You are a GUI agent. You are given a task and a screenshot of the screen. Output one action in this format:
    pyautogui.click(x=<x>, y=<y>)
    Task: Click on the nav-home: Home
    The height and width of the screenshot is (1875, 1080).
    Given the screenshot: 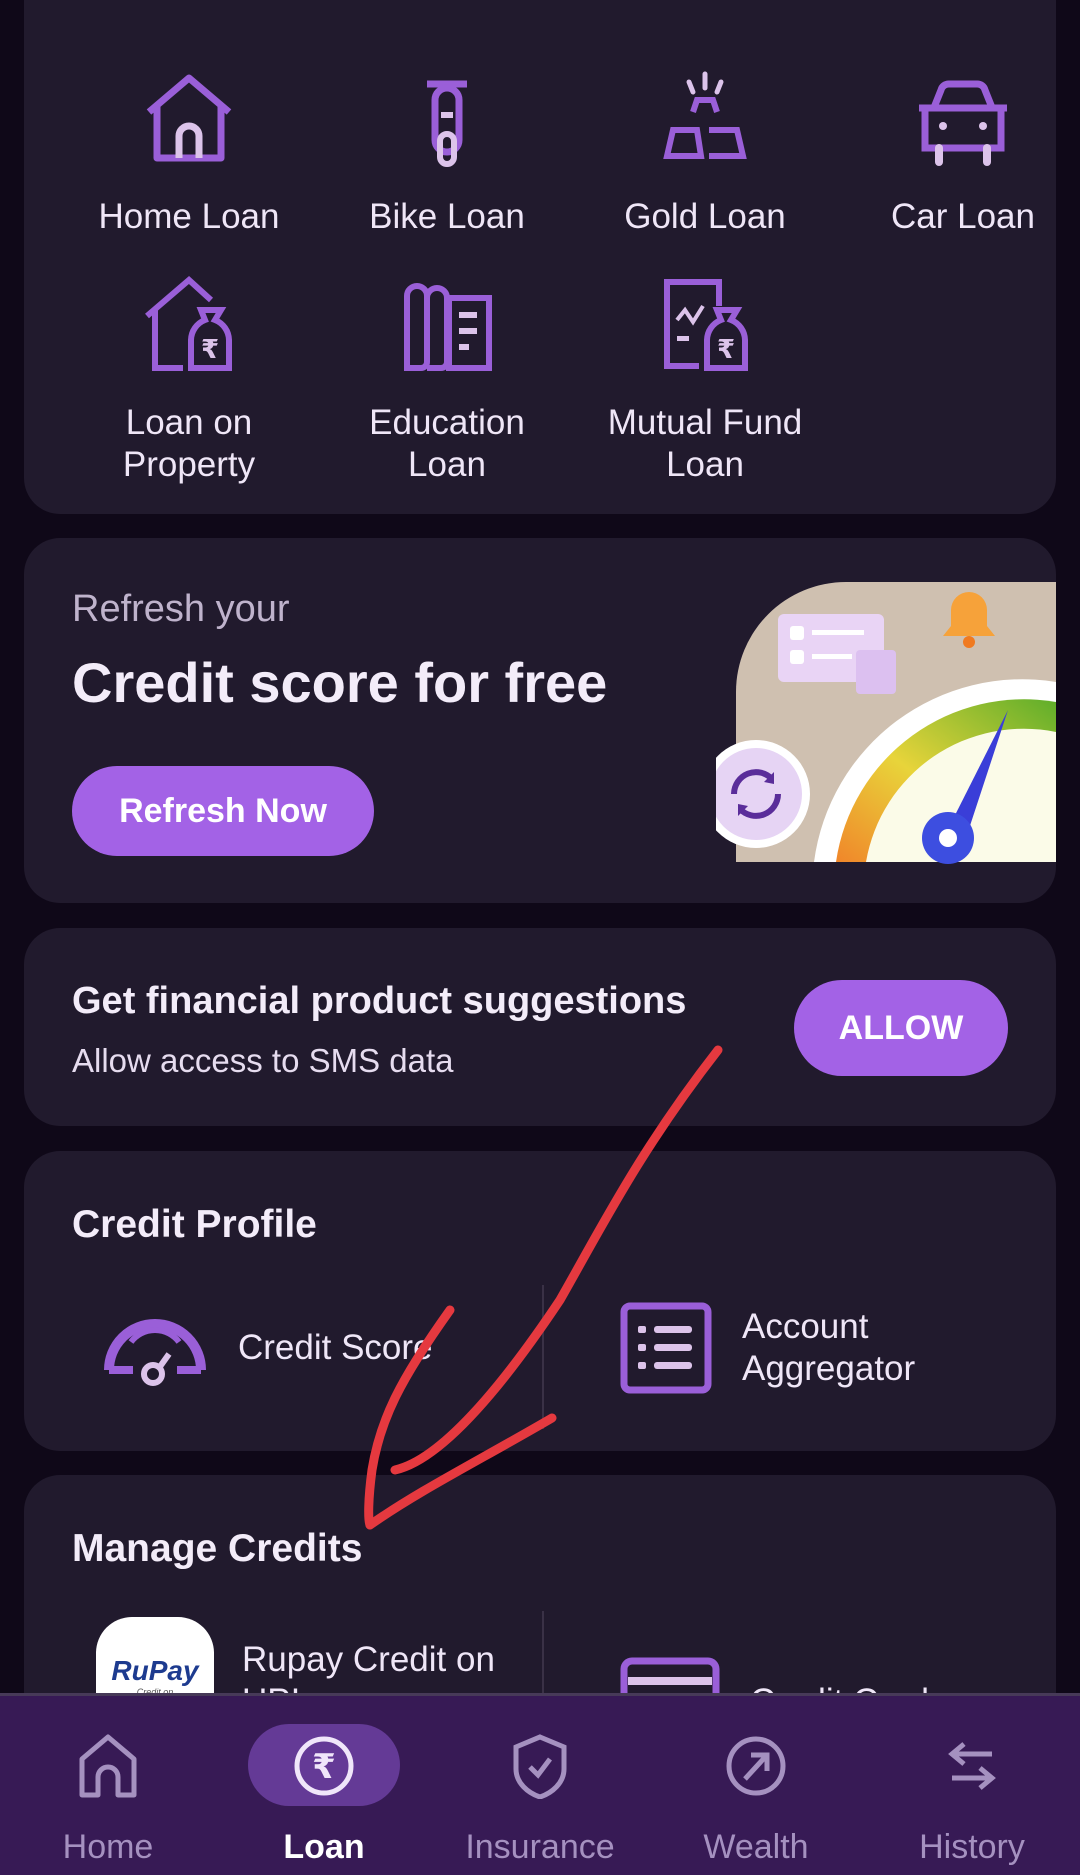 What is the action you would take?
    pyautogui.click(x=108, y=1785)
    